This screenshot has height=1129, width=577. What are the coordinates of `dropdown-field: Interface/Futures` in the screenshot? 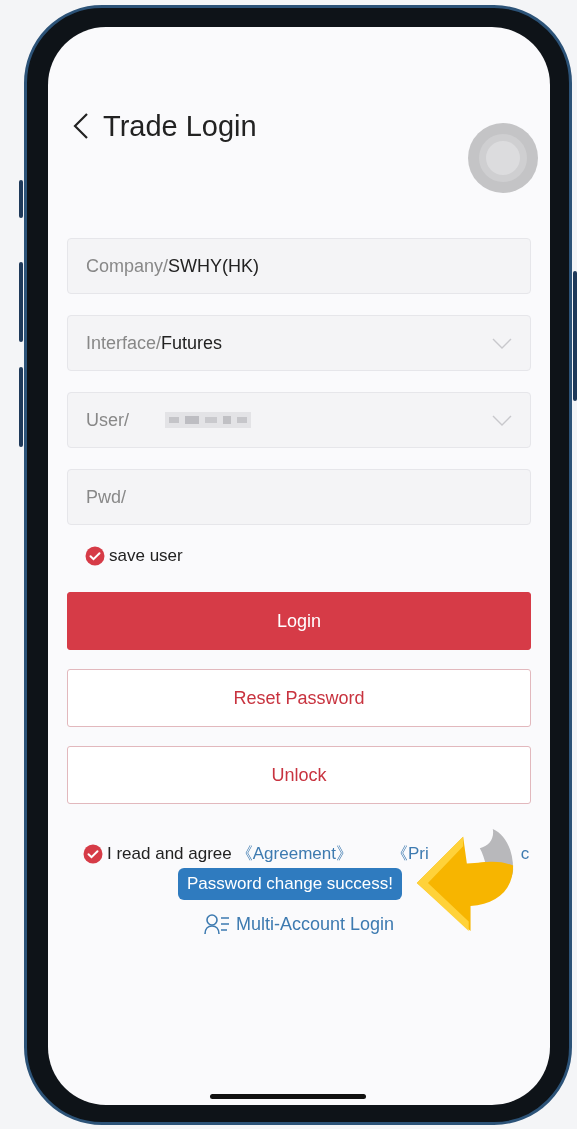 It's located at (299, 343).